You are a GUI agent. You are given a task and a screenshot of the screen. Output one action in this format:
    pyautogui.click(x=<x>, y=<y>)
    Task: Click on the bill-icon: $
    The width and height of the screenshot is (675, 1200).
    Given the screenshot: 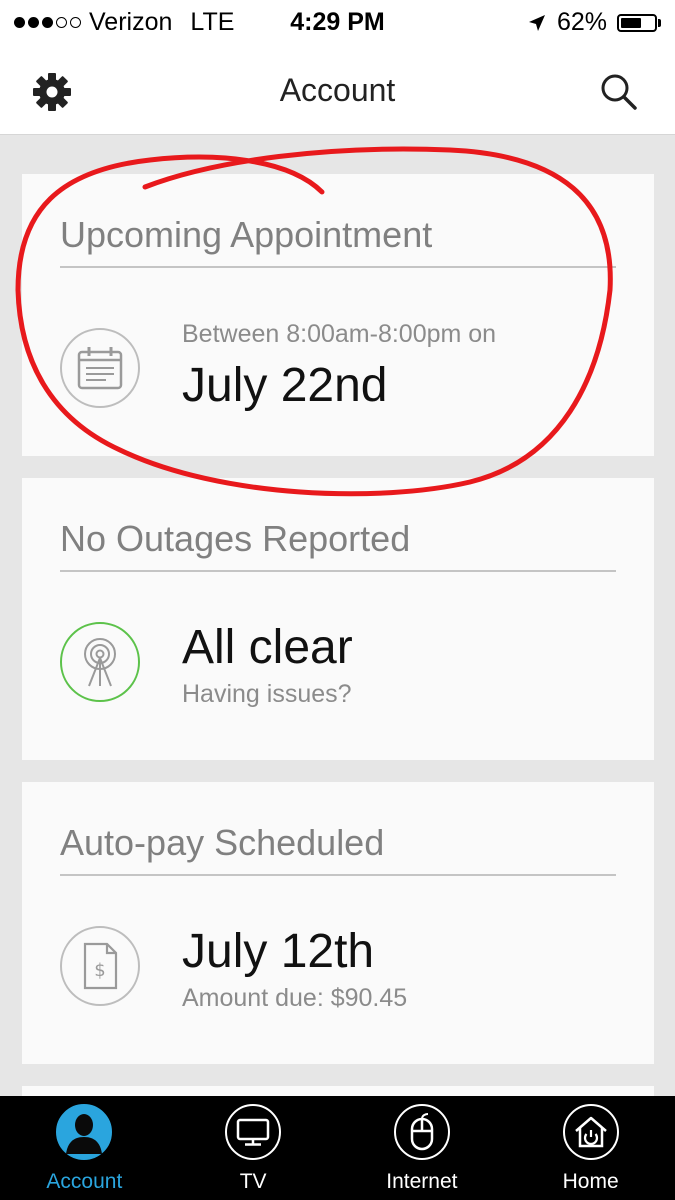 What is the action you would take?
    pyautogui.click(x=100, y=966)
    